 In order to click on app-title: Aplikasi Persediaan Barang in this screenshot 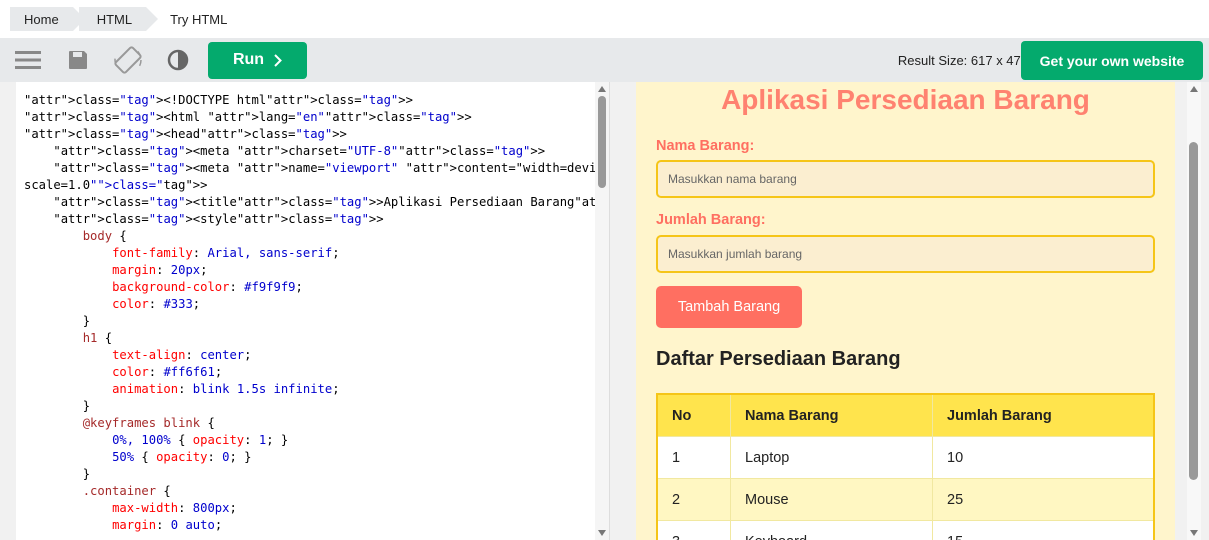, I will do `click(905, 99)`.